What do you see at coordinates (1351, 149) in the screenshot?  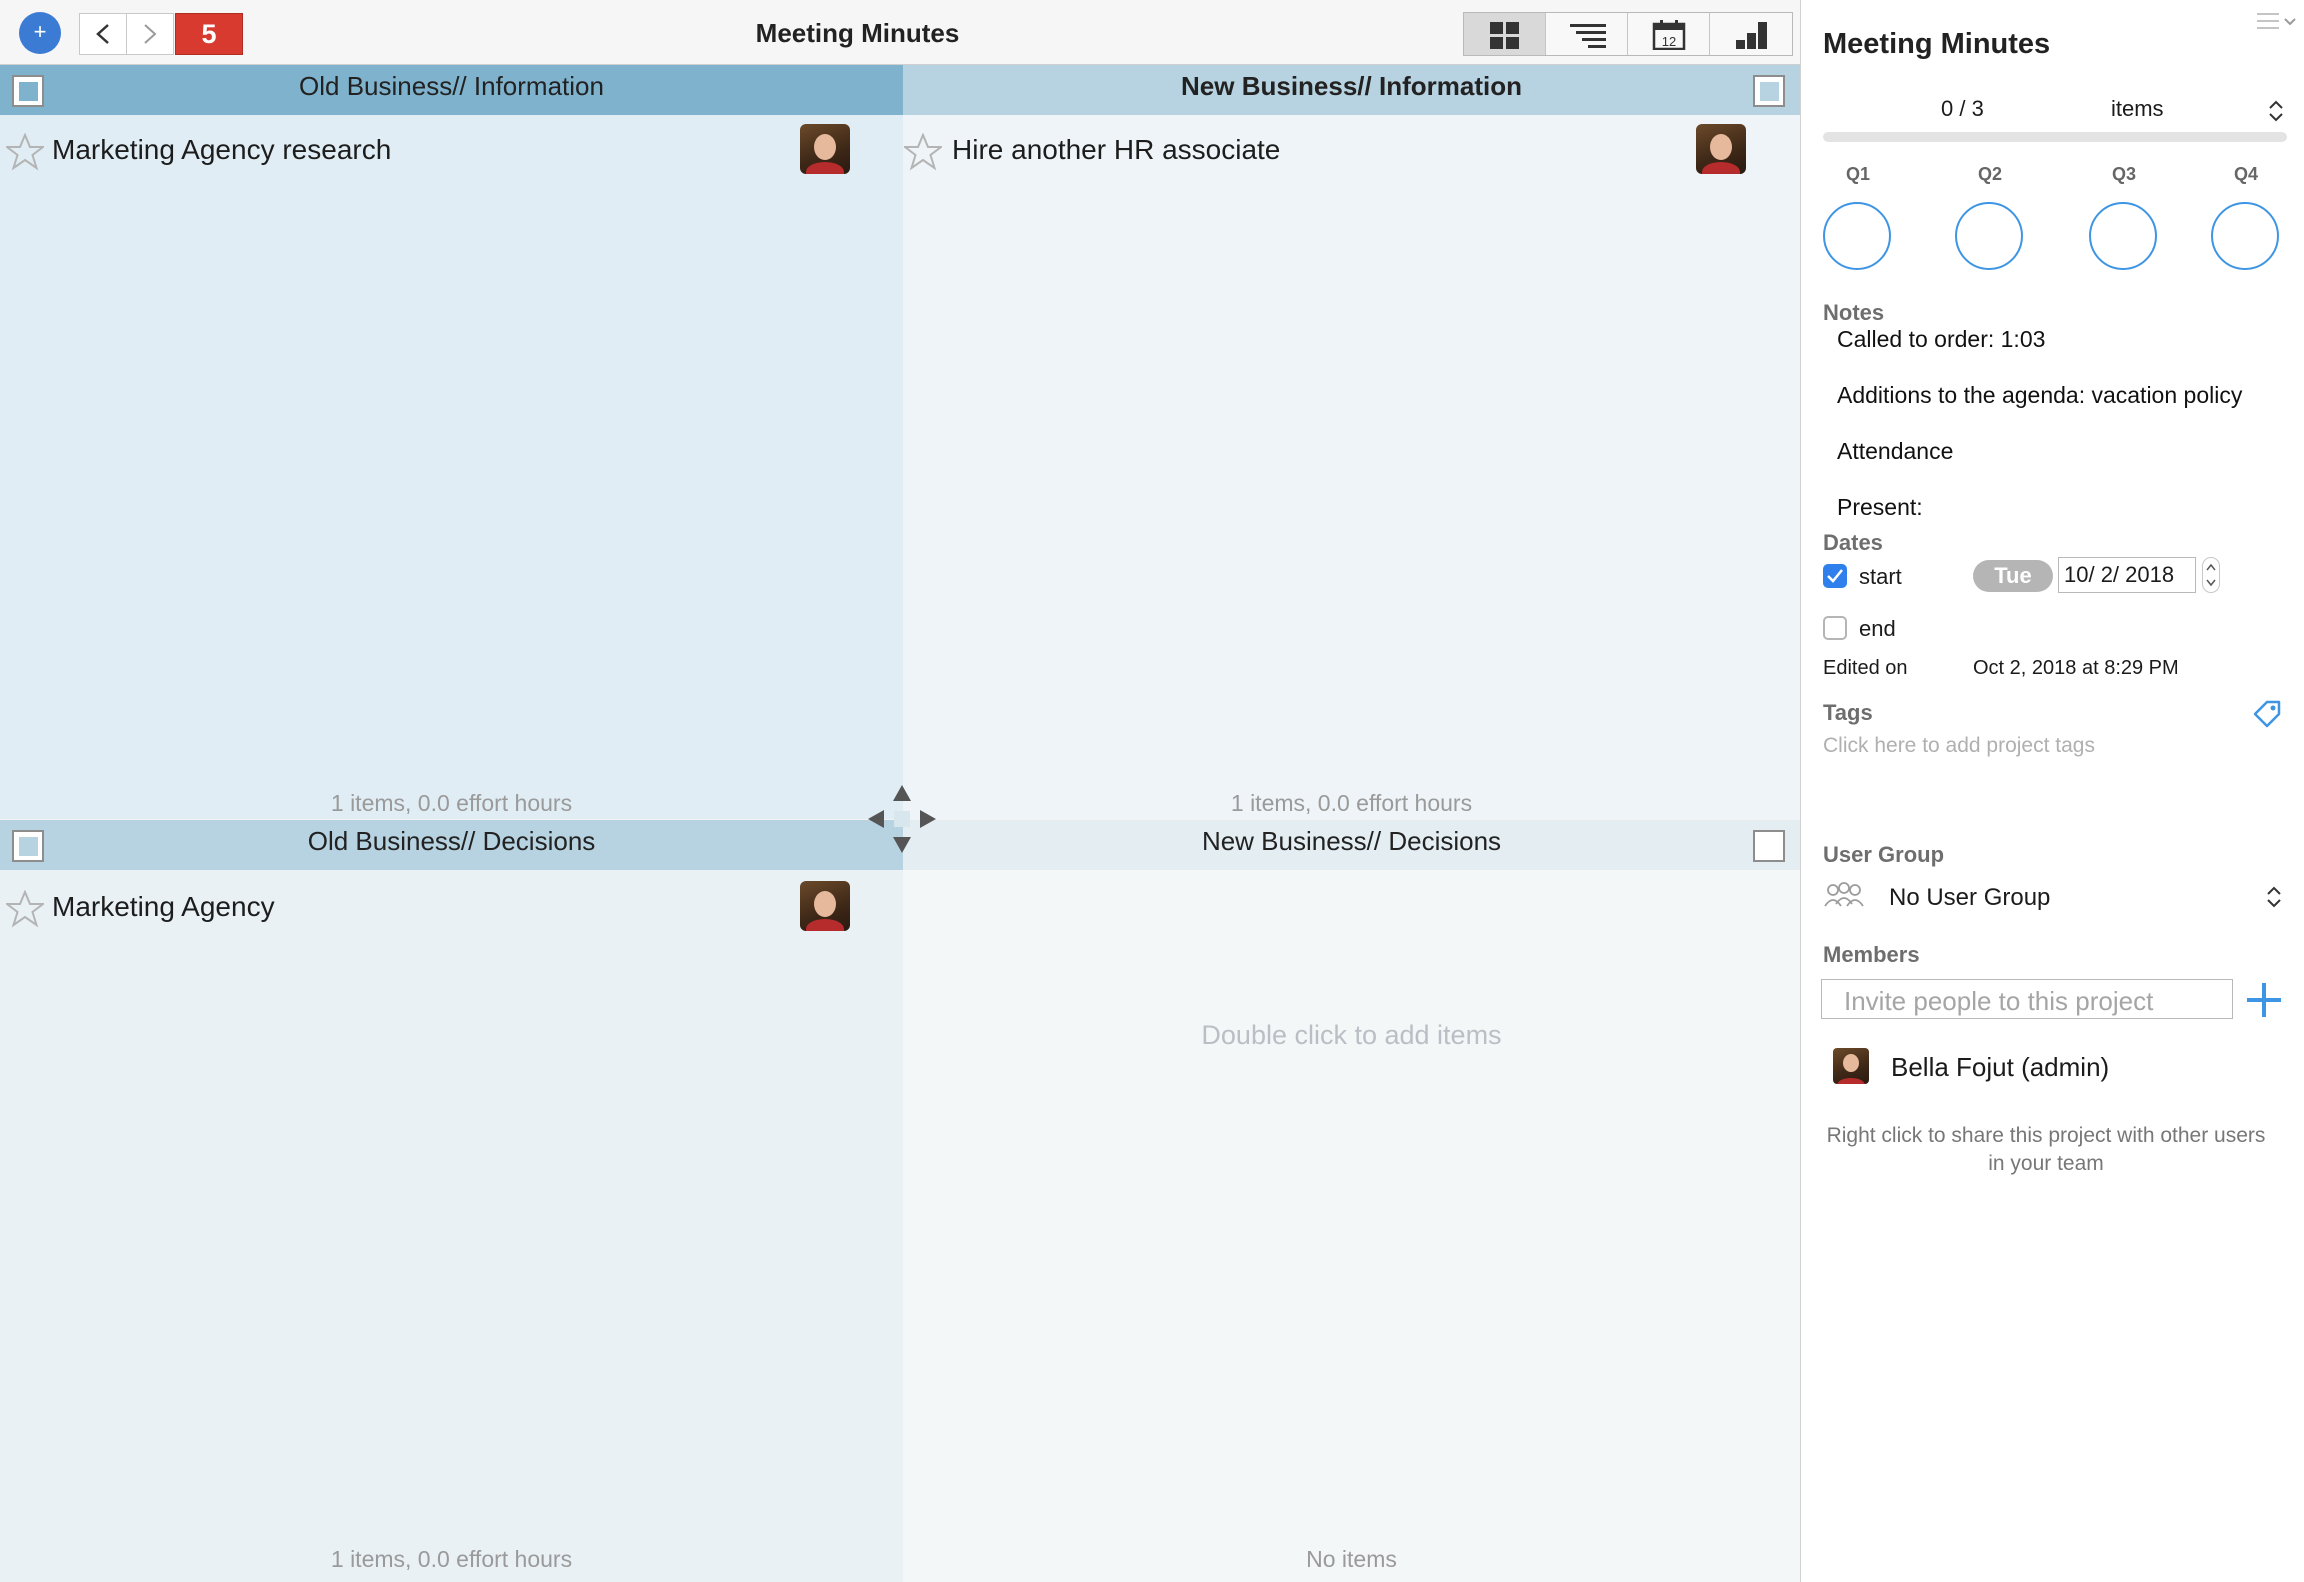 I see `task-item: Hire another HR associate` at bounding box center [1351, 149].